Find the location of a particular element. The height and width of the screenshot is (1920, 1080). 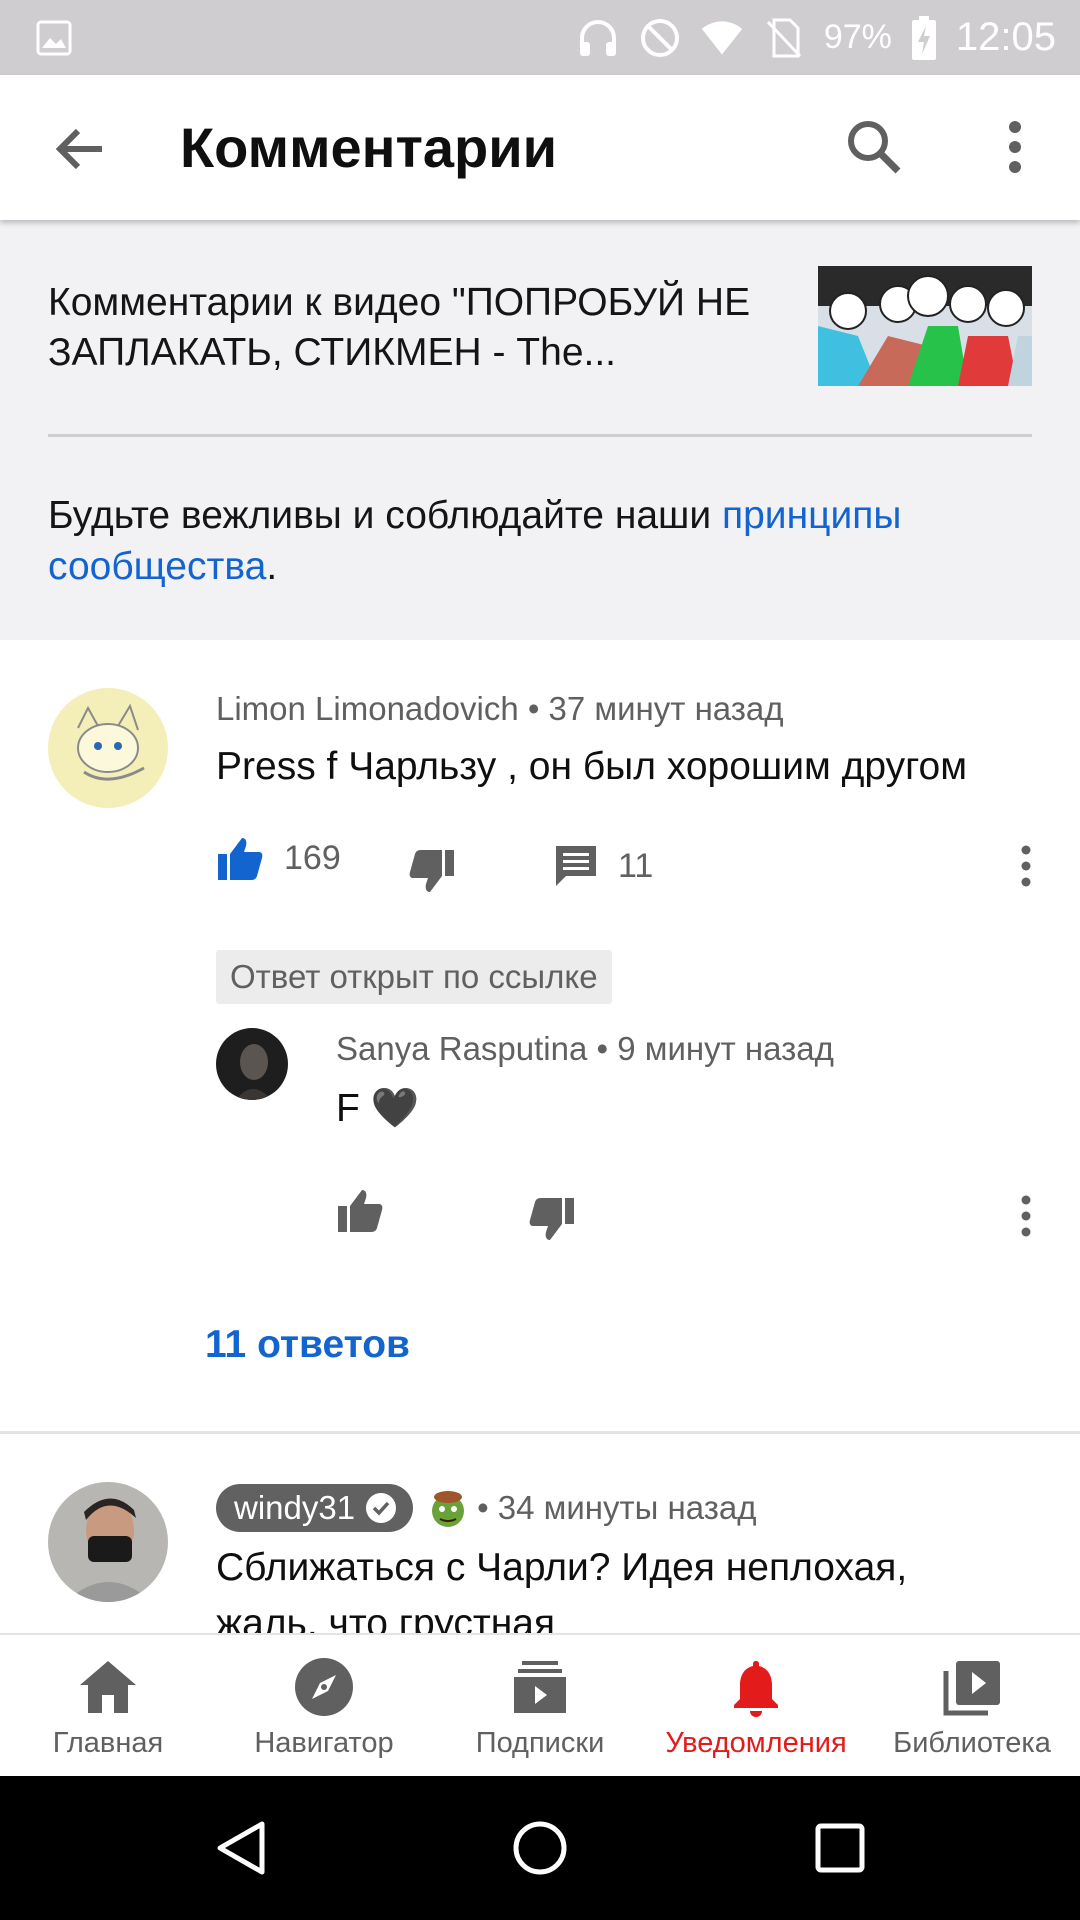

bell-icon is located at coordinates (756, 1689).